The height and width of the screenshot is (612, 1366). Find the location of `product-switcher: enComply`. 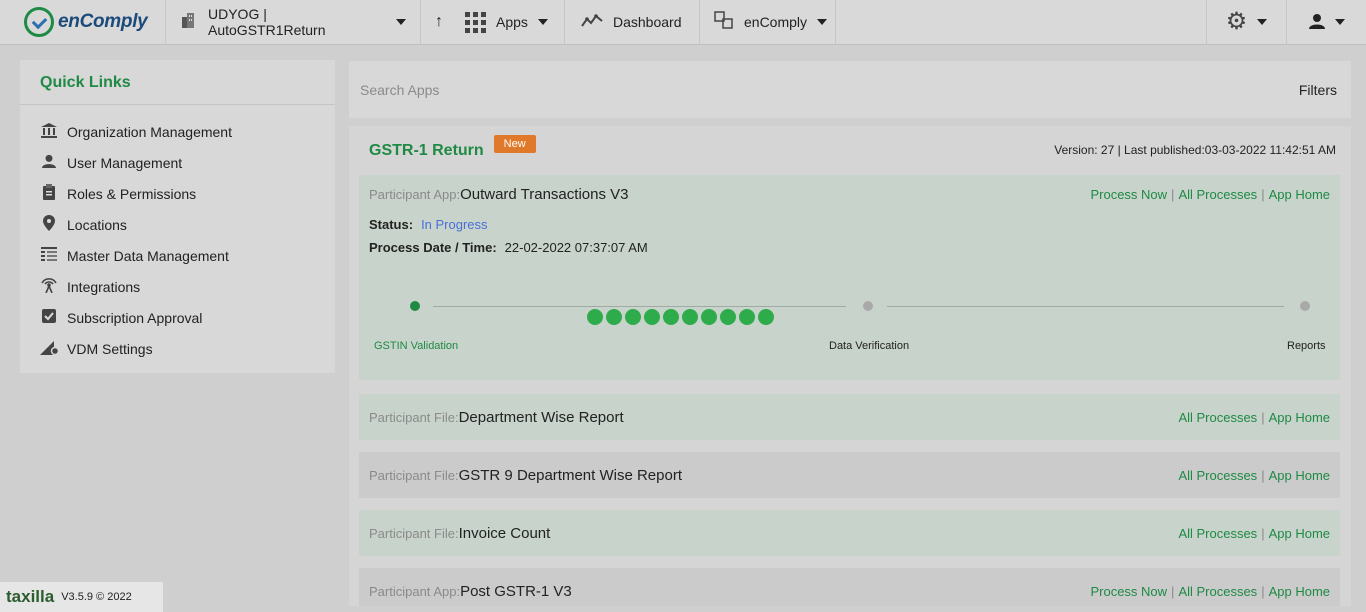

product-switcher: enComply is located at coordinates (768, 22).